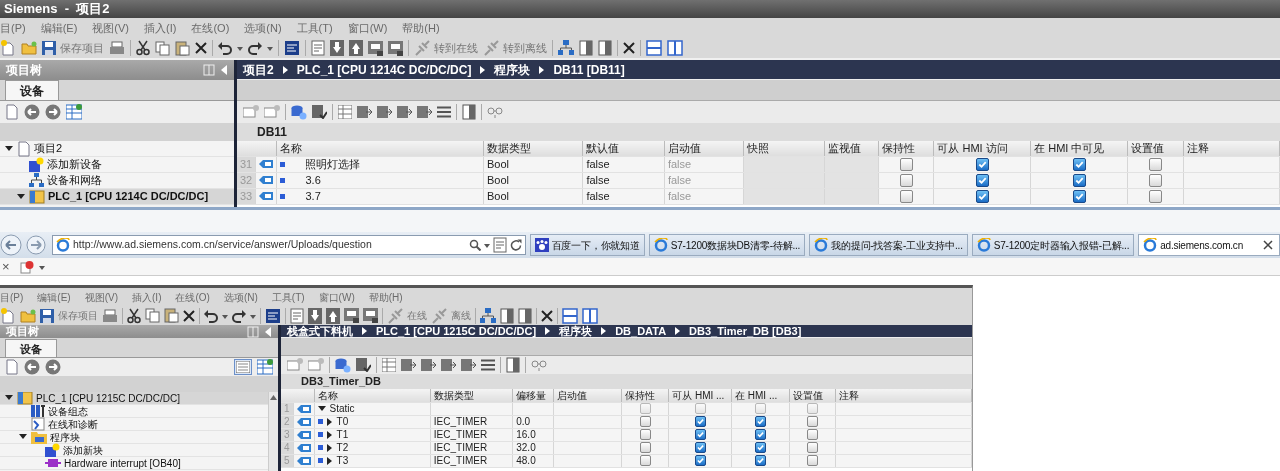  I want to click on tree-item: 程序块, so click(134, 437).